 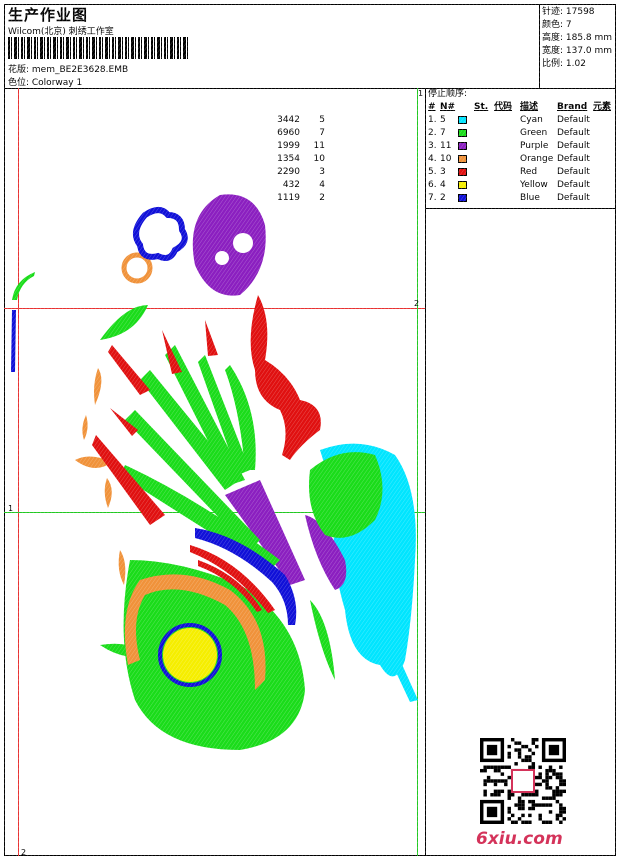 I want to click on site-watermark: 6xiu.com, so click(x=519, y=839).